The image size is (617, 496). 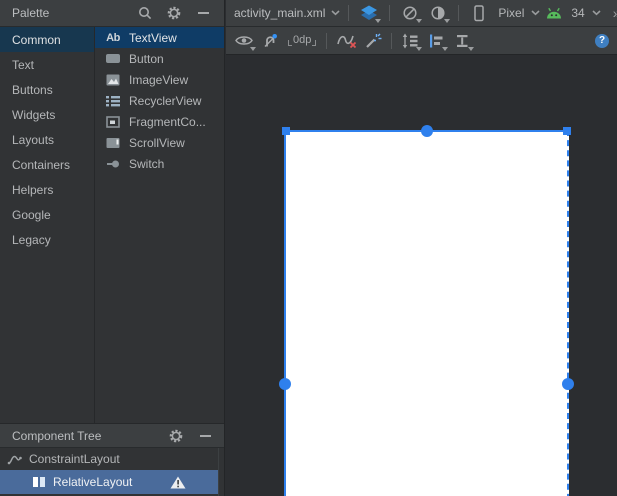 I want to click on palette-category-layouts: Layouts, so click(x=47, y=139).